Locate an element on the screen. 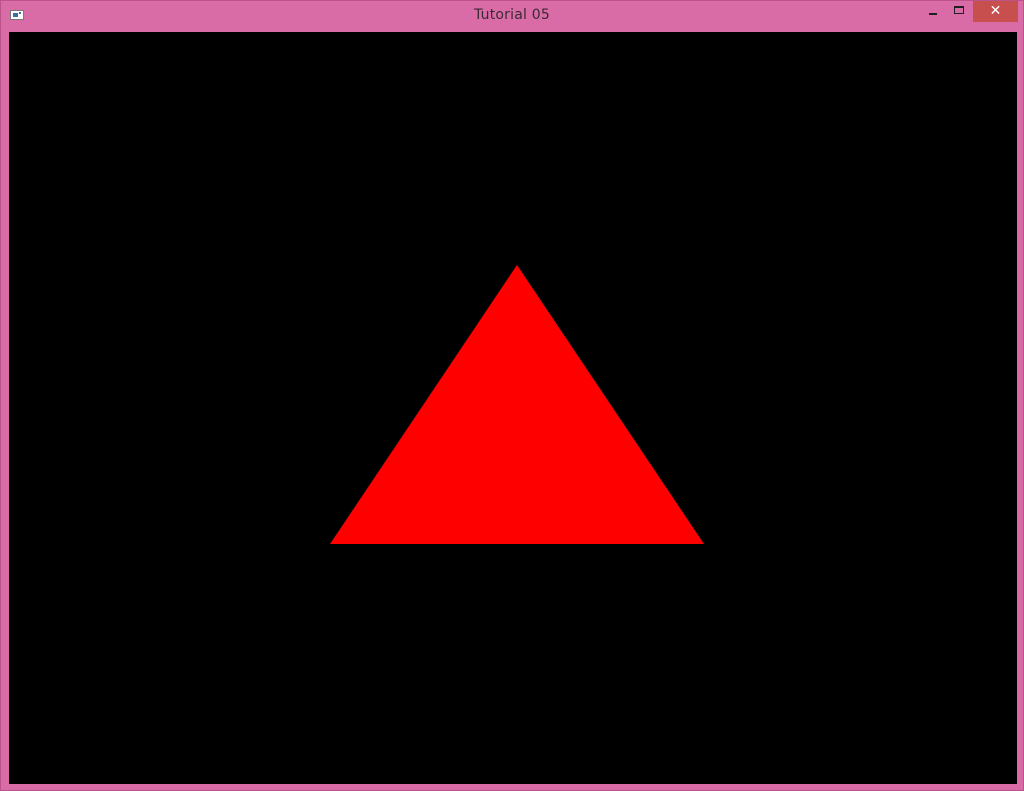  minimize-button is located at coordinates (933, 11).